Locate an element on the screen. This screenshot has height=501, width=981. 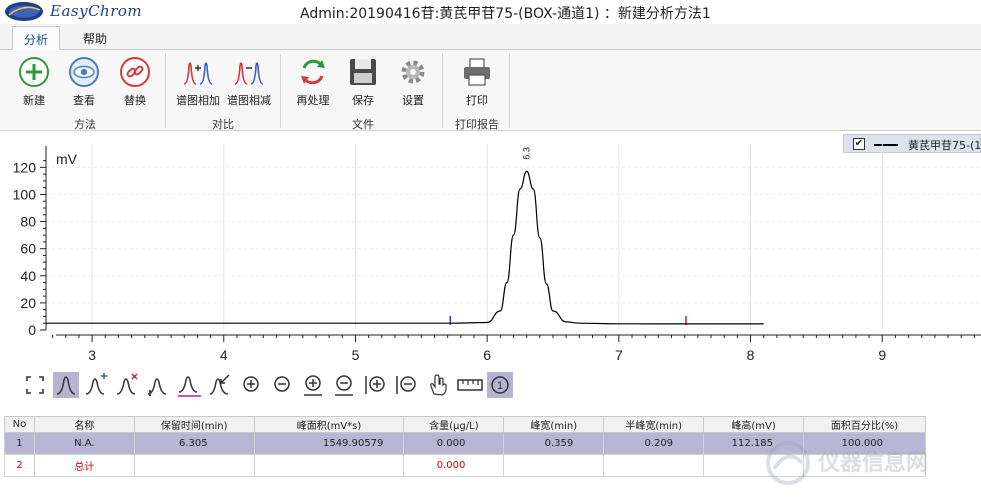
info-icon: 1 is located at coordinates (500, 385).